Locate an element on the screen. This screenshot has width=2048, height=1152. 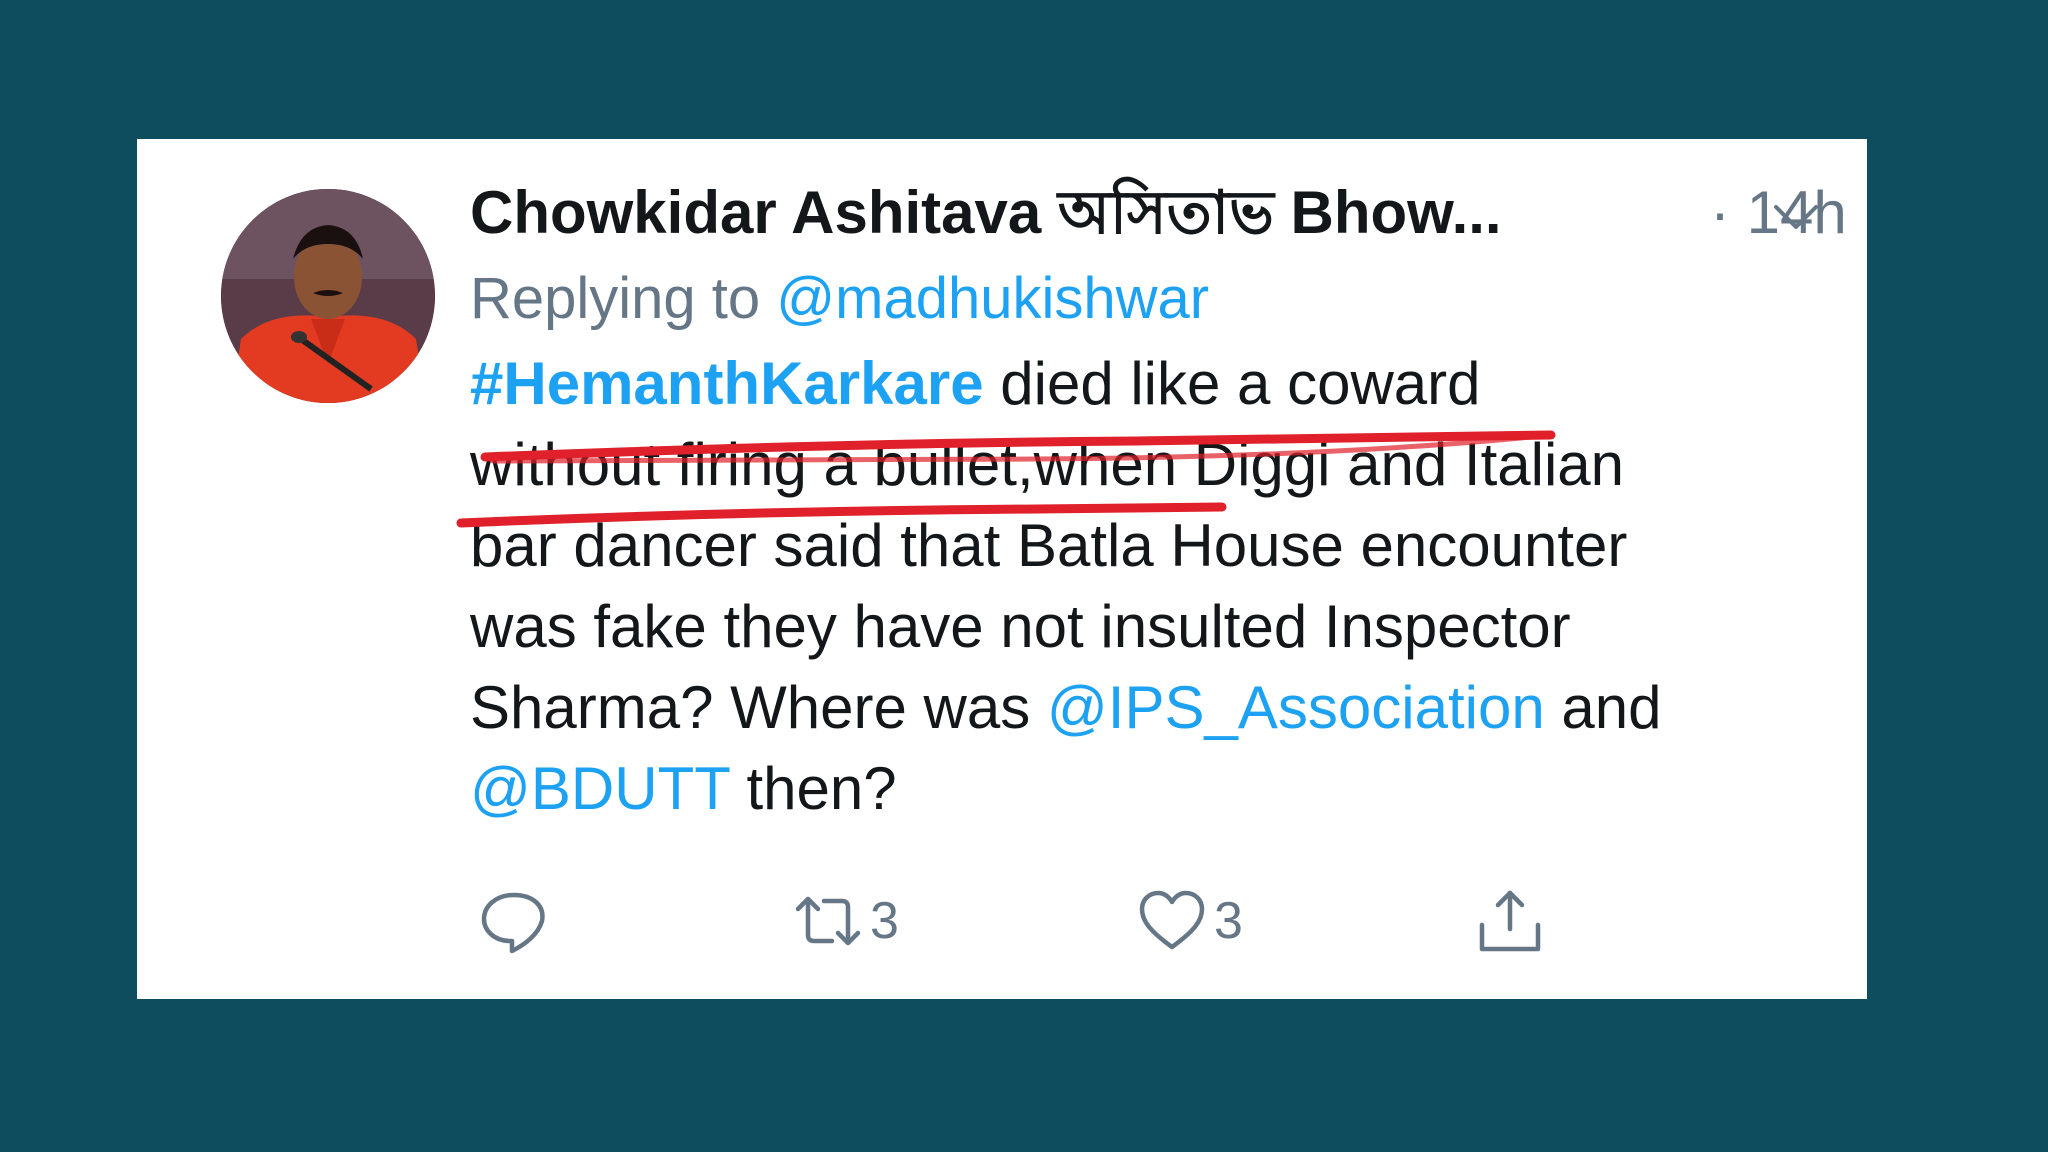
replying-to: Replying to @madhukishwar is located at coordinates (839, 299).